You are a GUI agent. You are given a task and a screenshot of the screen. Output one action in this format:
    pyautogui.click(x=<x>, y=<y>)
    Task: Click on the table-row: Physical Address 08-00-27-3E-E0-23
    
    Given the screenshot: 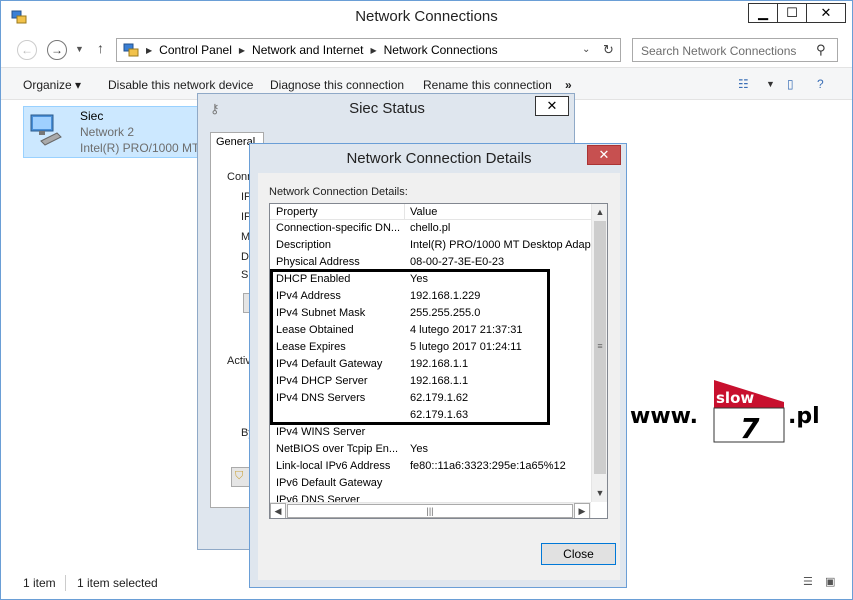 What is the action you would take?
    pyautogui.click(x=431, y=262)
    